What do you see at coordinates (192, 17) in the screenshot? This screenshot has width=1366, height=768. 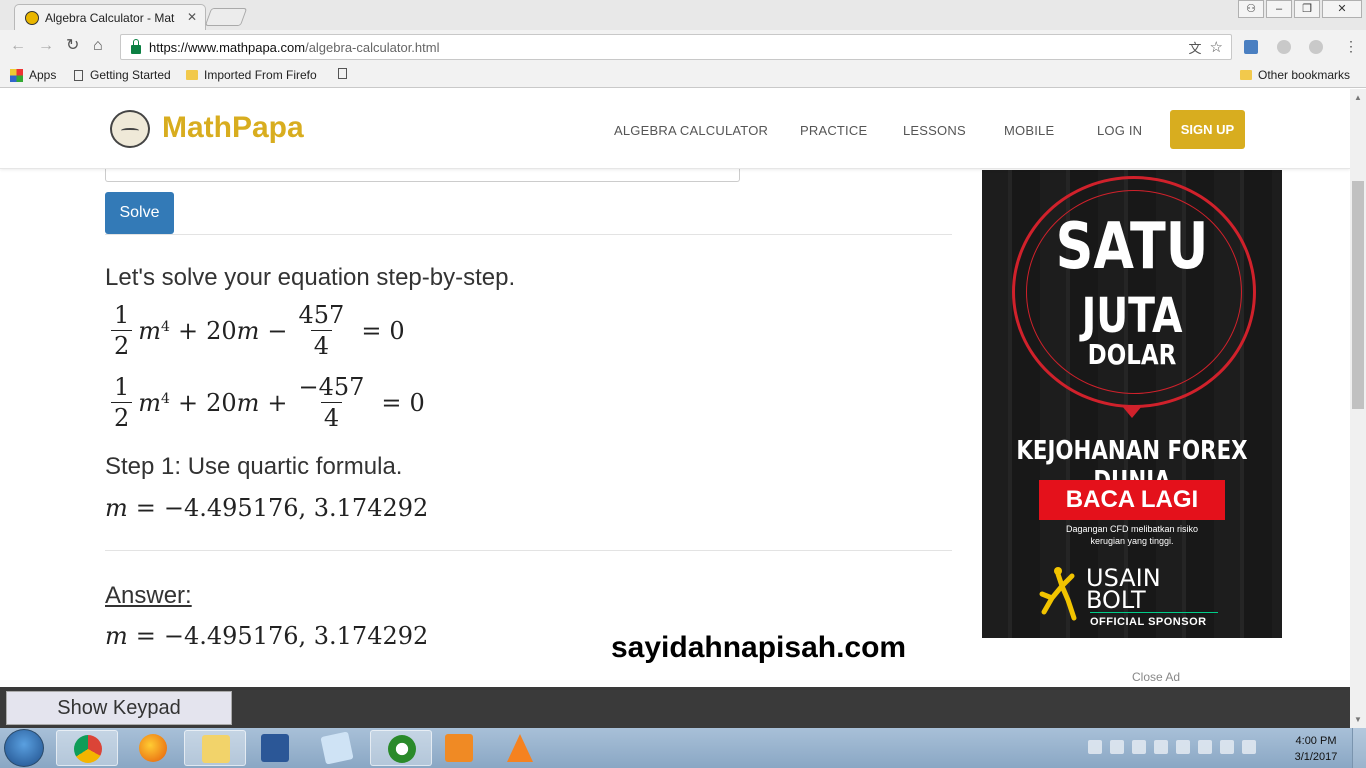 I see `close-tab-icon: ✕` at bounding box center [192, 17].